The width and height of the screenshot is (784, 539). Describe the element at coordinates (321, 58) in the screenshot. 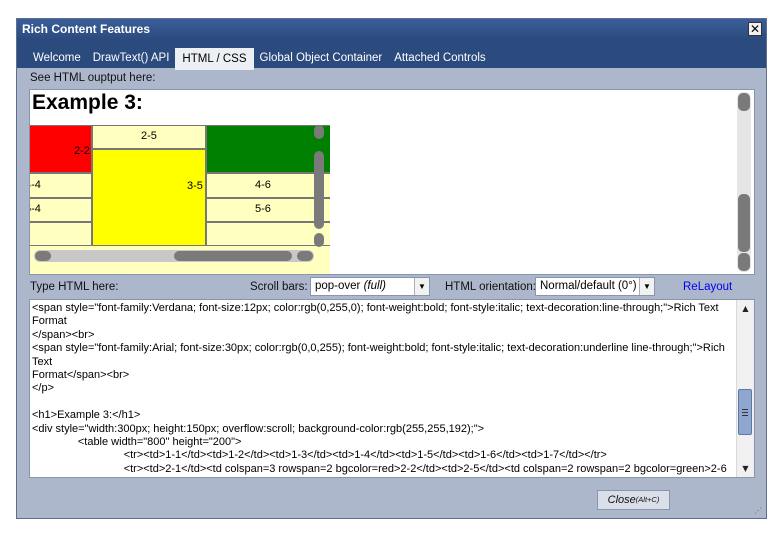

I see `tab-global-object-container: Global Object Container` at that location.